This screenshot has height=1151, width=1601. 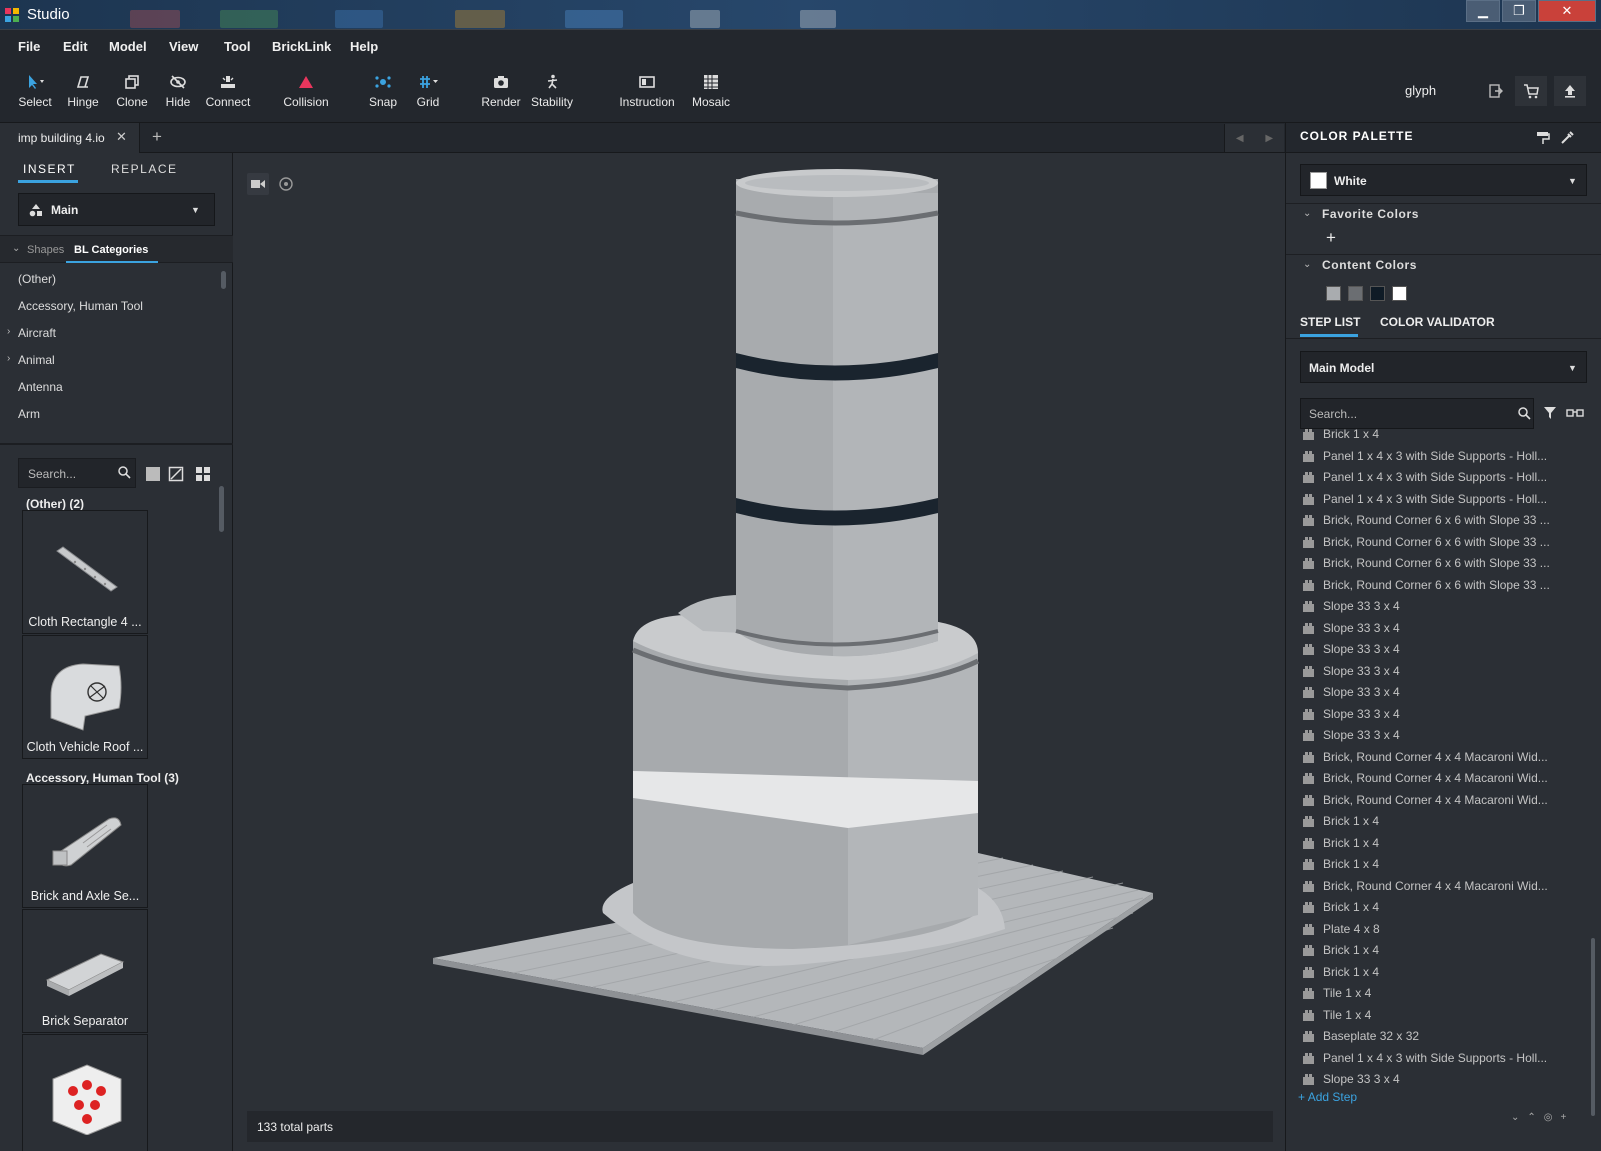 What do you see at coordinates (1531, 91) in the screenshot?
I see `cart-button` at bounding box center [1531, 91].